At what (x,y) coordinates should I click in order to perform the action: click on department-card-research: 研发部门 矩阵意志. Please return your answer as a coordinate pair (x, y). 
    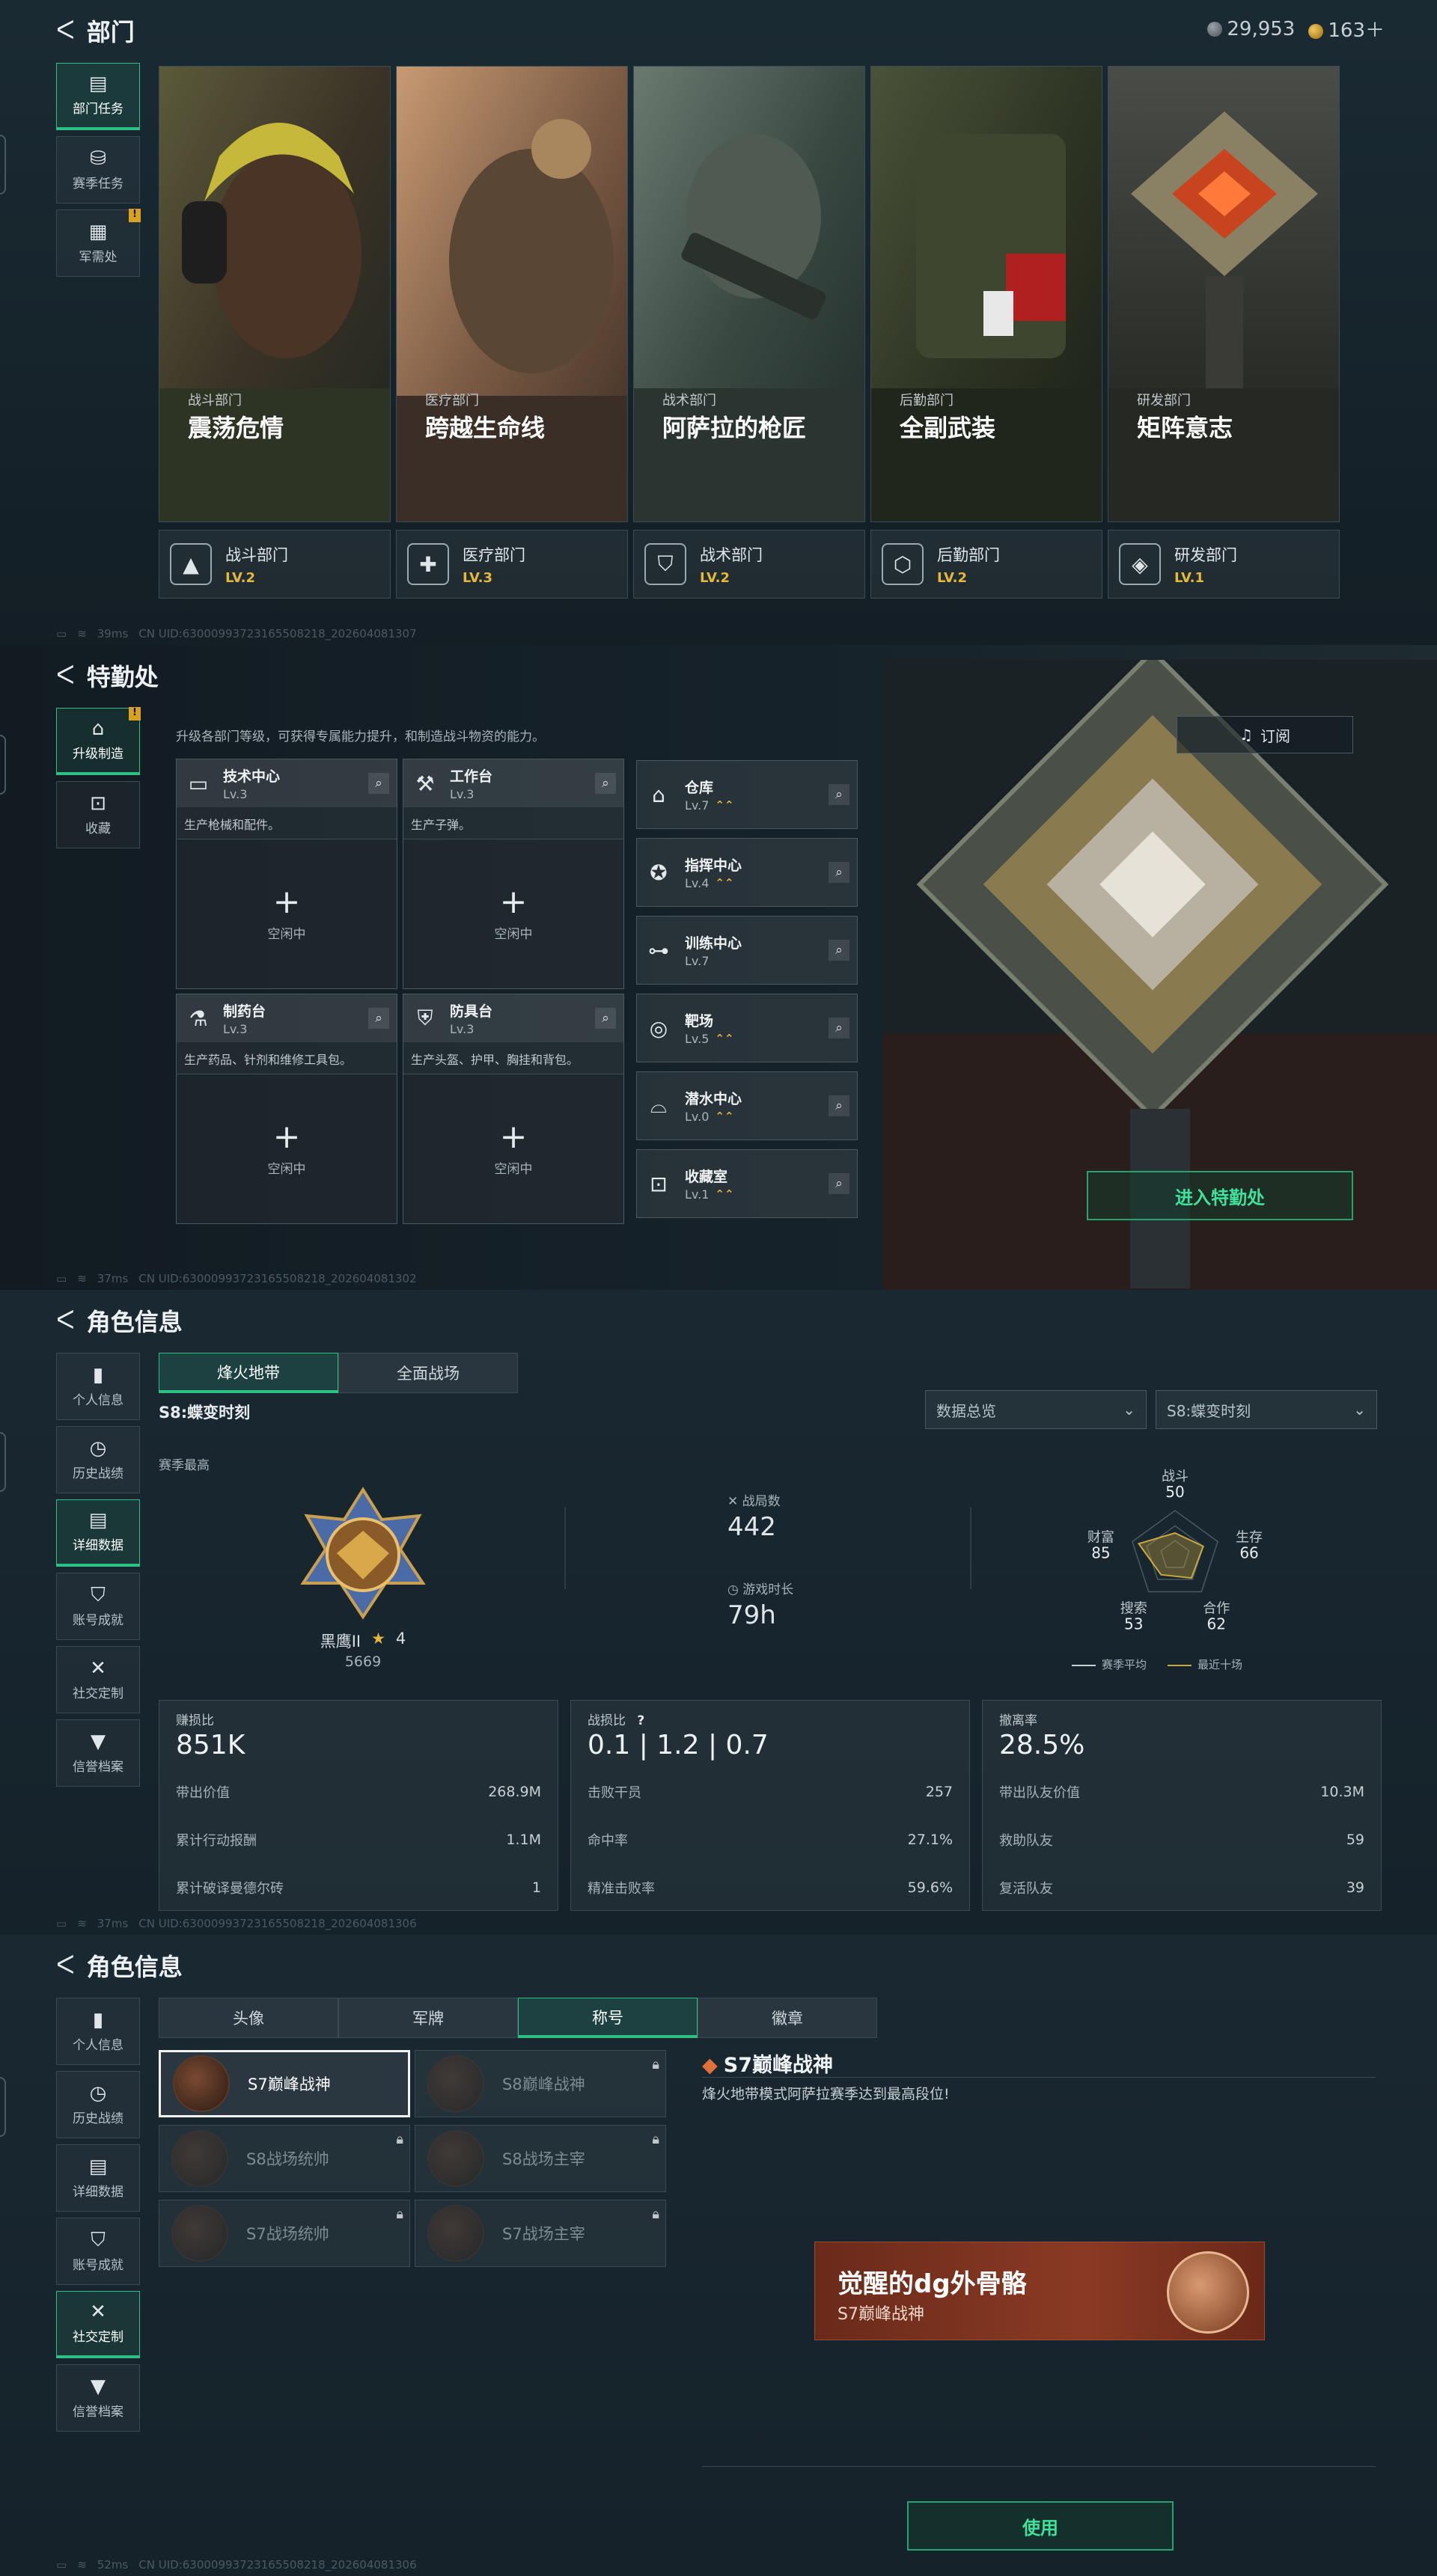
    Looking at the image, I should click on (1224, 294).